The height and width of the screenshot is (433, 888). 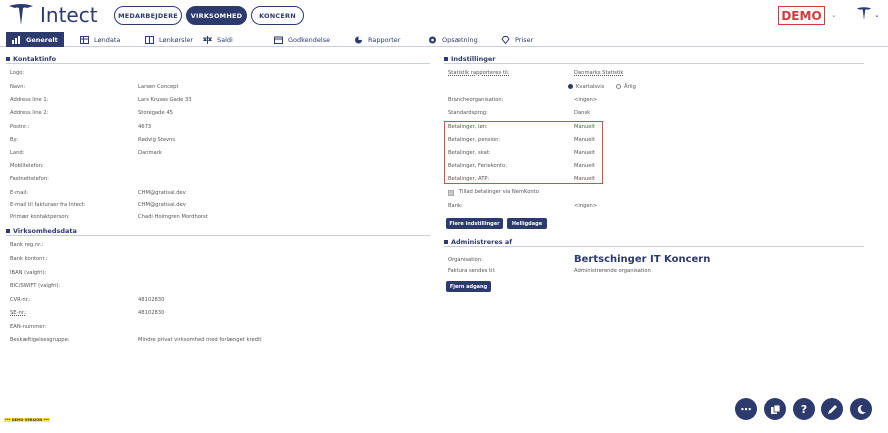 I want to click on tab-setup: Opsætning, so click(x=453, y=39).